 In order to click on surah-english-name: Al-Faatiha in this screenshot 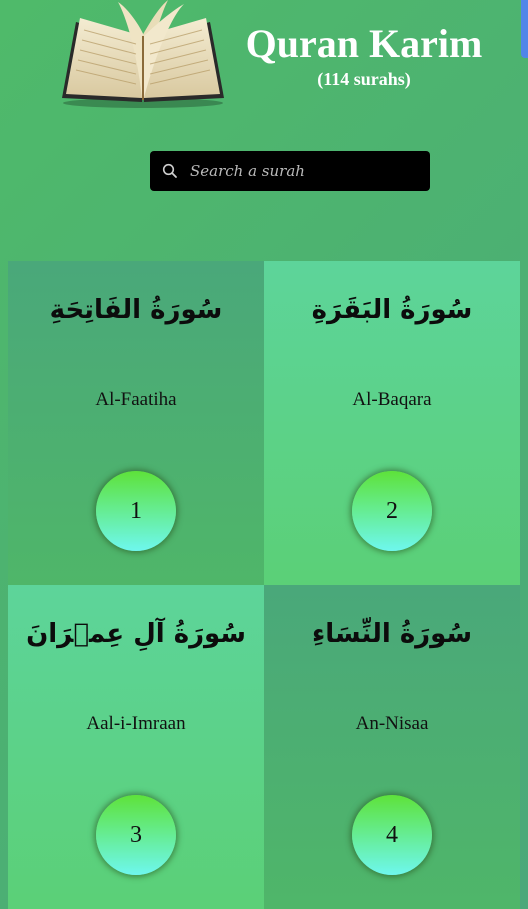, I will do `click(136, 399)`.